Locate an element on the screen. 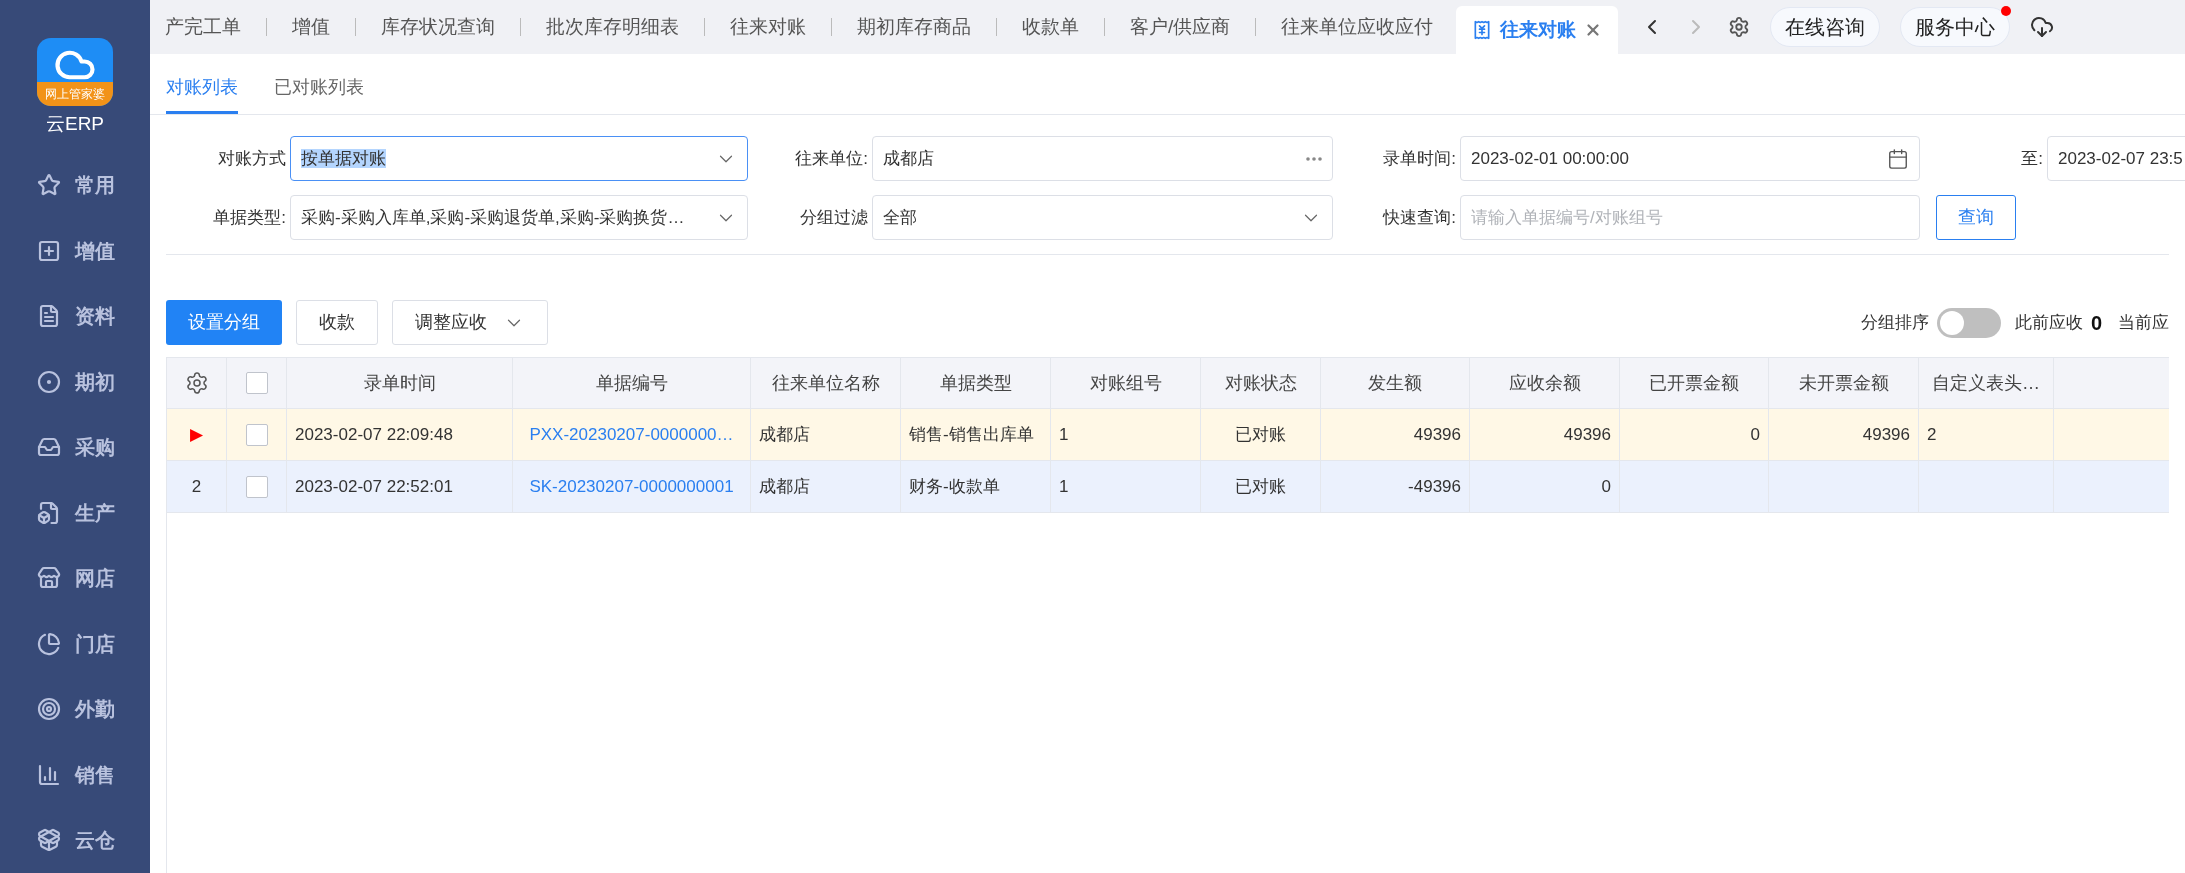 The image size is (2185, 873). tab: 已对账列表 is located at coordinates (319, 94).